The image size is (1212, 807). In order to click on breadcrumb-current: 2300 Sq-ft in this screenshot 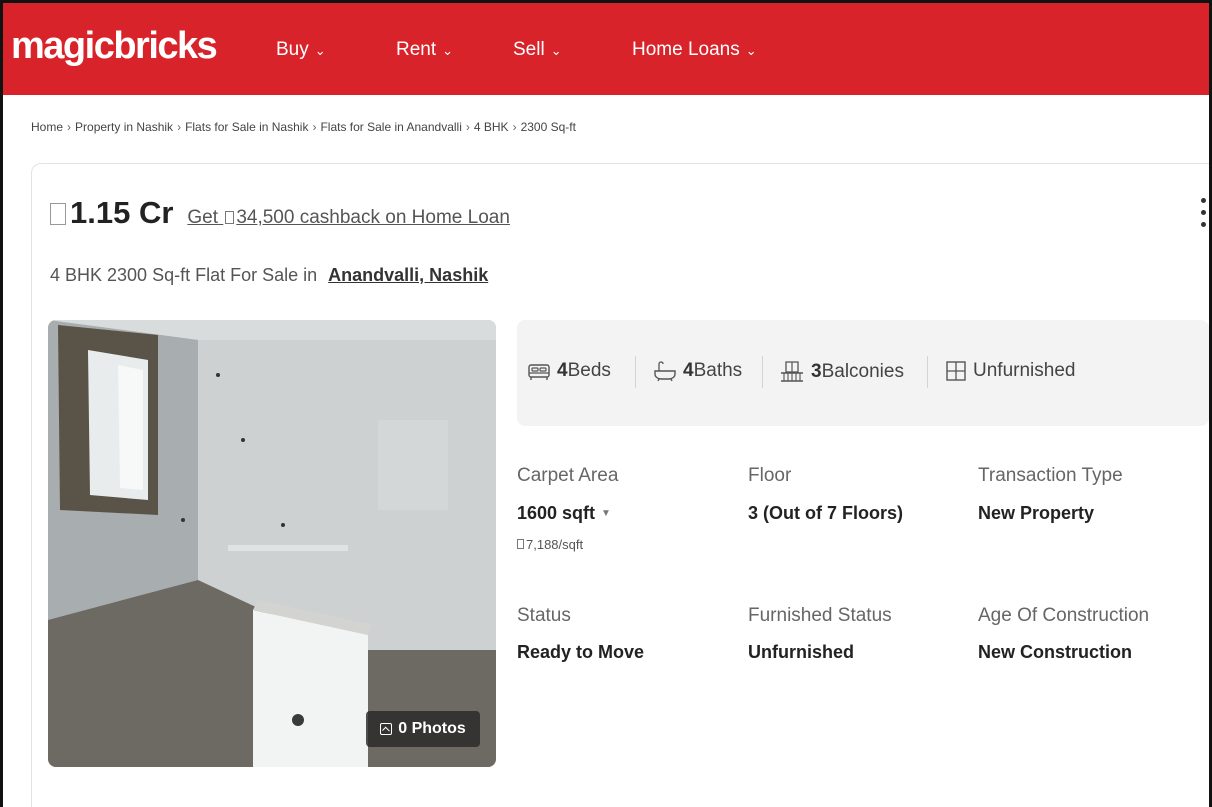, I will do `click(548, 127)`.